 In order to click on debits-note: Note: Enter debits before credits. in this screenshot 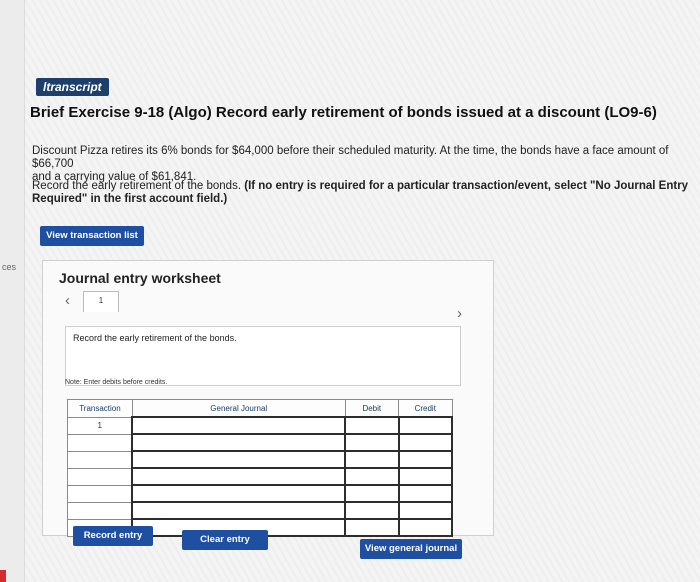, I will do `click(116, 382)`.